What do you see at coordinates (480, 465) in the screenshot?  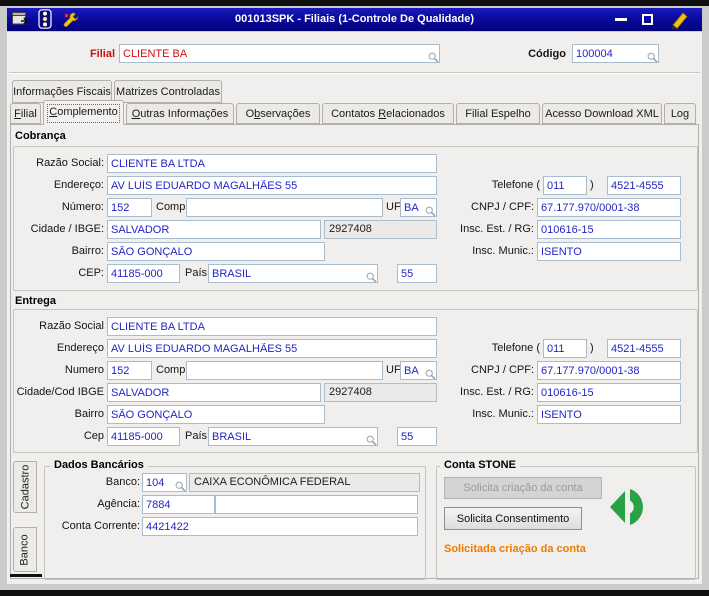 I see `conta-stone-title: Conta STONE` at bounding box center [480, 465].